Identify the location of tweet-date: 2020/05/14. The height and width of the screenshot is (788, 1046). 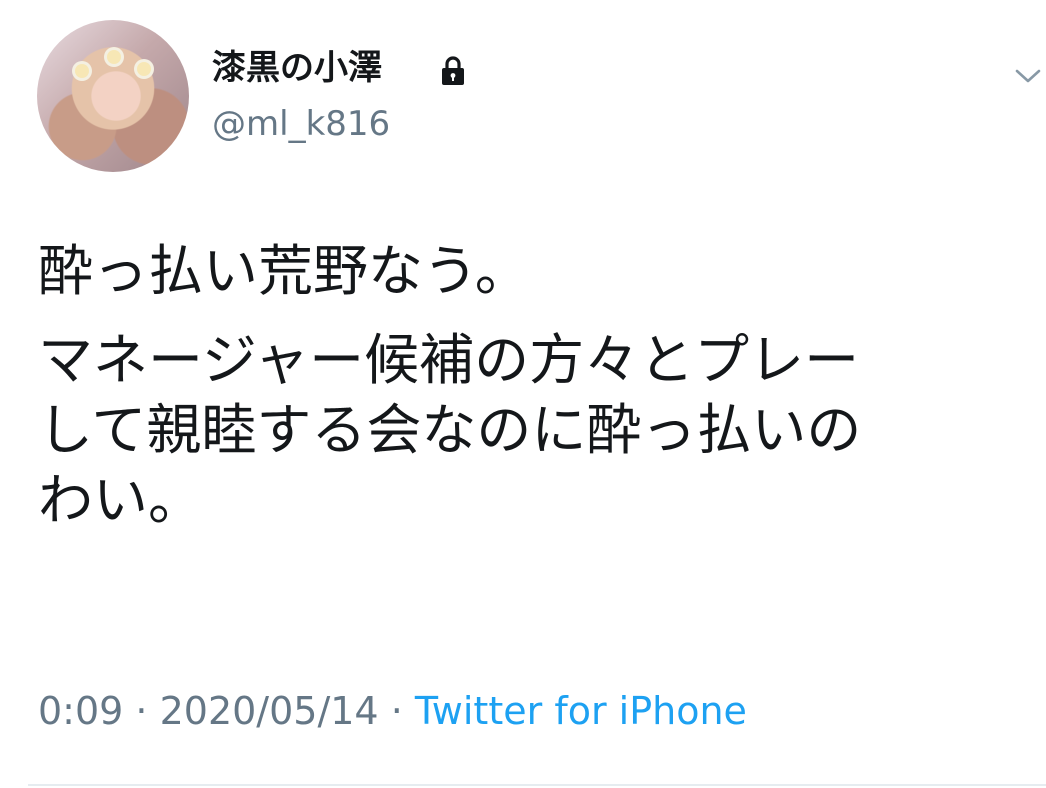
(269, 711).